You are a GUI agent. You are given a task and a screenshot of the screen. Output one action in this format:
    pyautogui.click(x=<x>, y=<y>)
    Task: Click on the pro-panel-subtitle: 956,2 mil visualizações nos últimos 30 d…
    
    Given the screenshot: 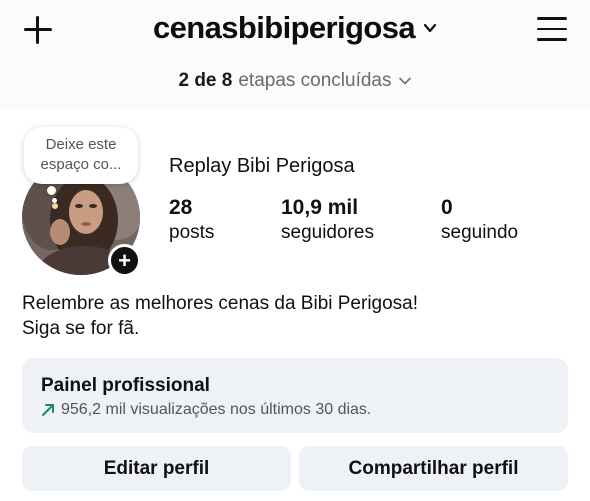 What is the action you would take?
    pyautogui.click(x=216, y=409)
    